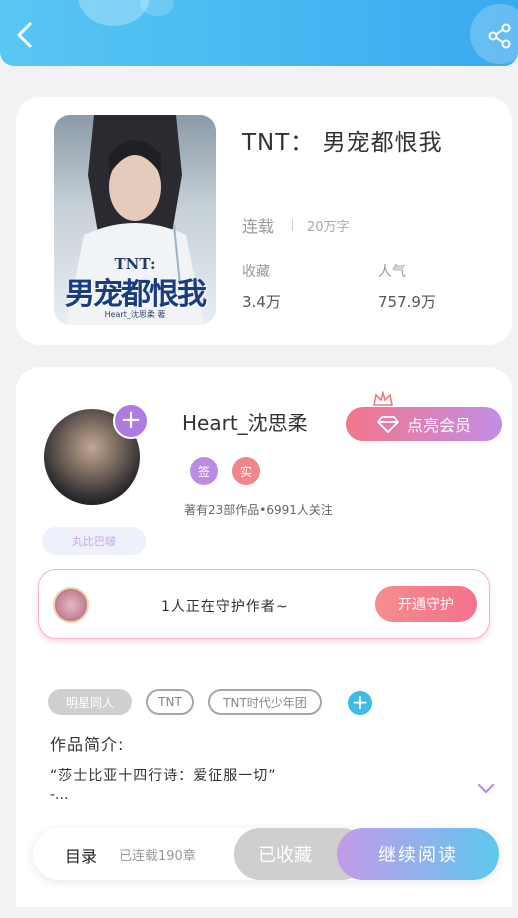 Image resolution: width=518 pixels, height=918 pixels. What do you see at coordinates (418, 854) in the screenshot?
I see `continue-reading-button: 继续阅读` at bounding box center [418, 854].